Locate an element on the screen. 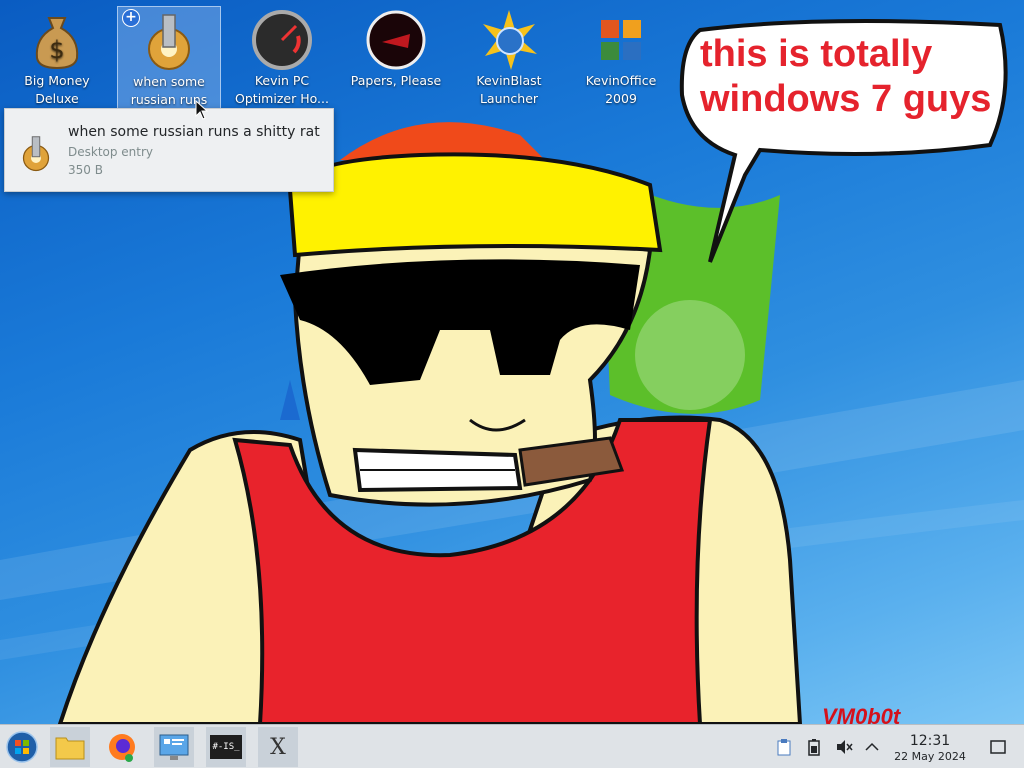 This screenshot has height=768, width=1024. desktop-icon-kevinoffice-2009: KevinOffice 2009 is located at coordinates (621, 58).